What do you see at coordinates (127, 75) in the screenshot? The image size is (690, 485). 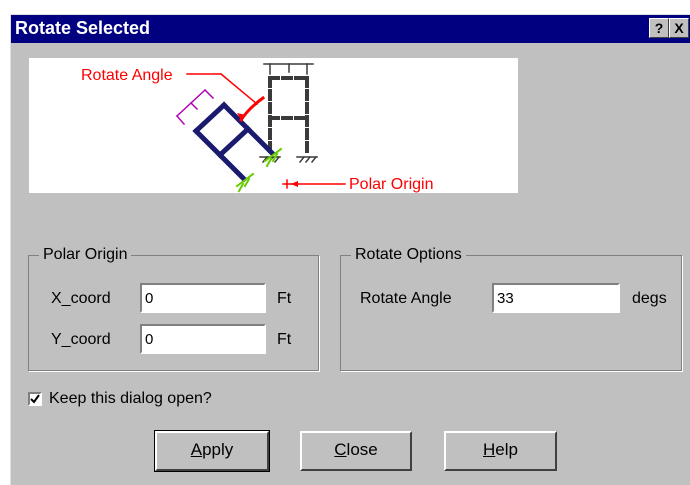 I see `rotate-angle-callout: Rotate Angle` at bounding box center [127, 75].